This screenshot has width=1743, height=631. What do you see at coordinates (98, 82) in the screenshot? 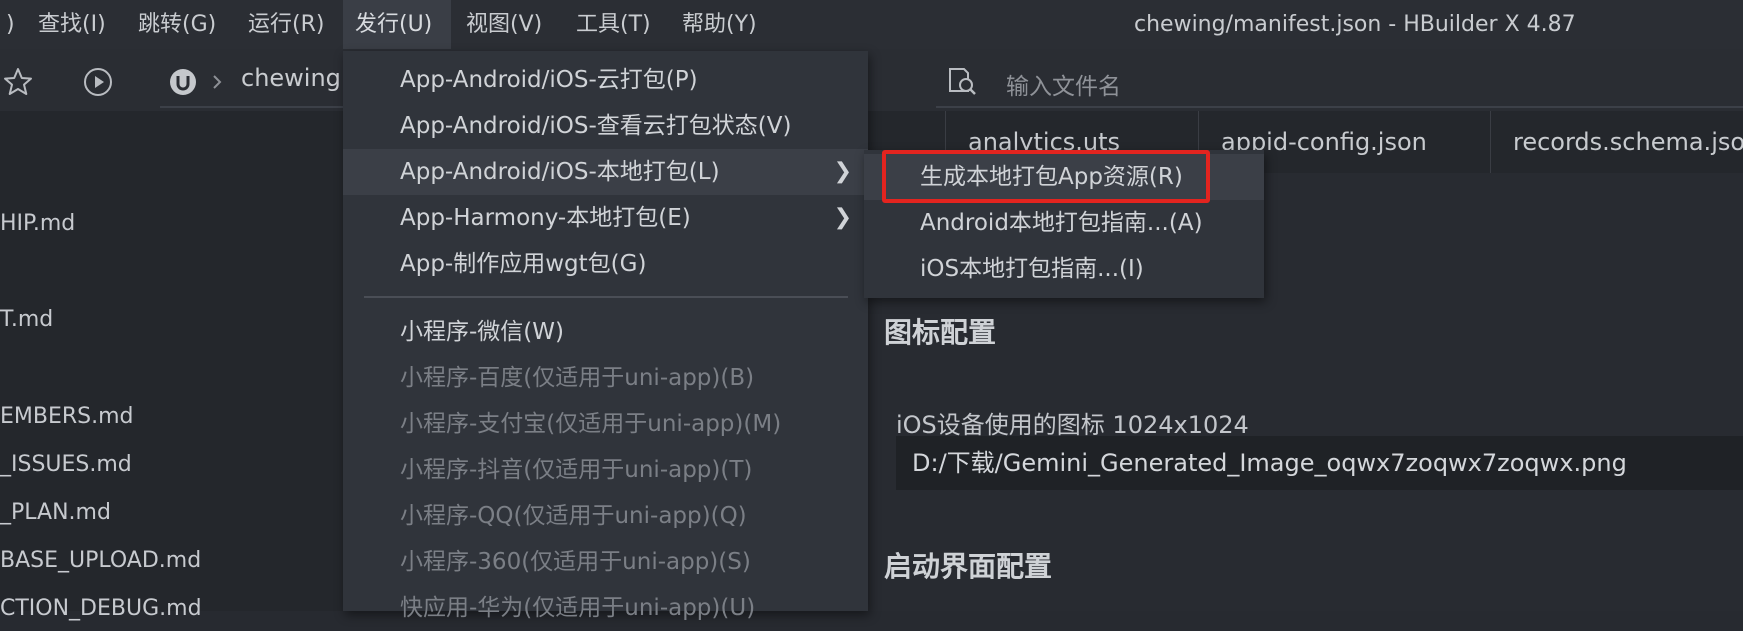
I see `run-icon` at bounding box center [98, 82].